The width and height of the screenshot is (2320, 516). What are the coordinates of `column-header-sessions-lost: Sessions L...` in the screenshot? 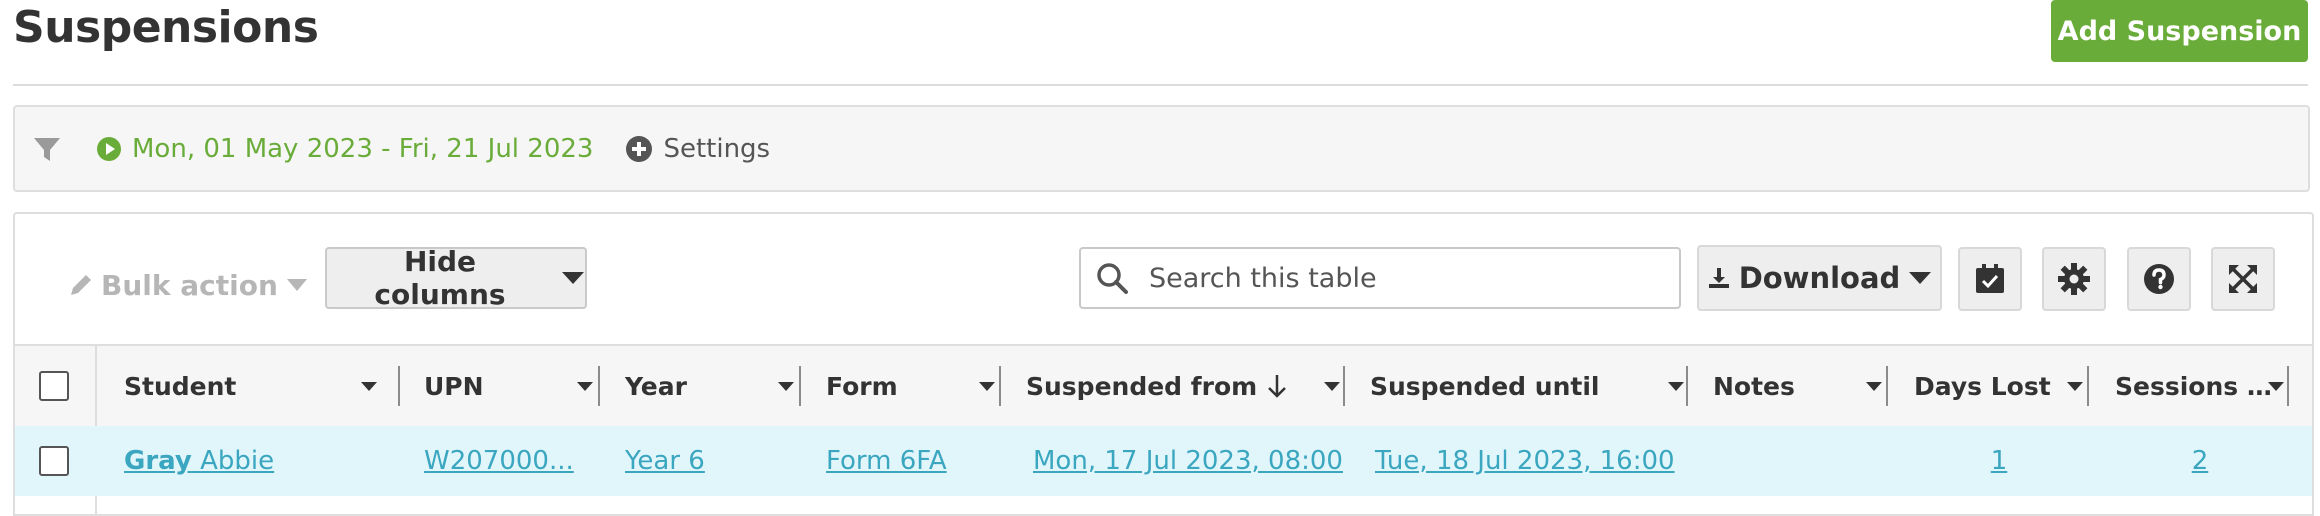 It's located at (2200, 386).